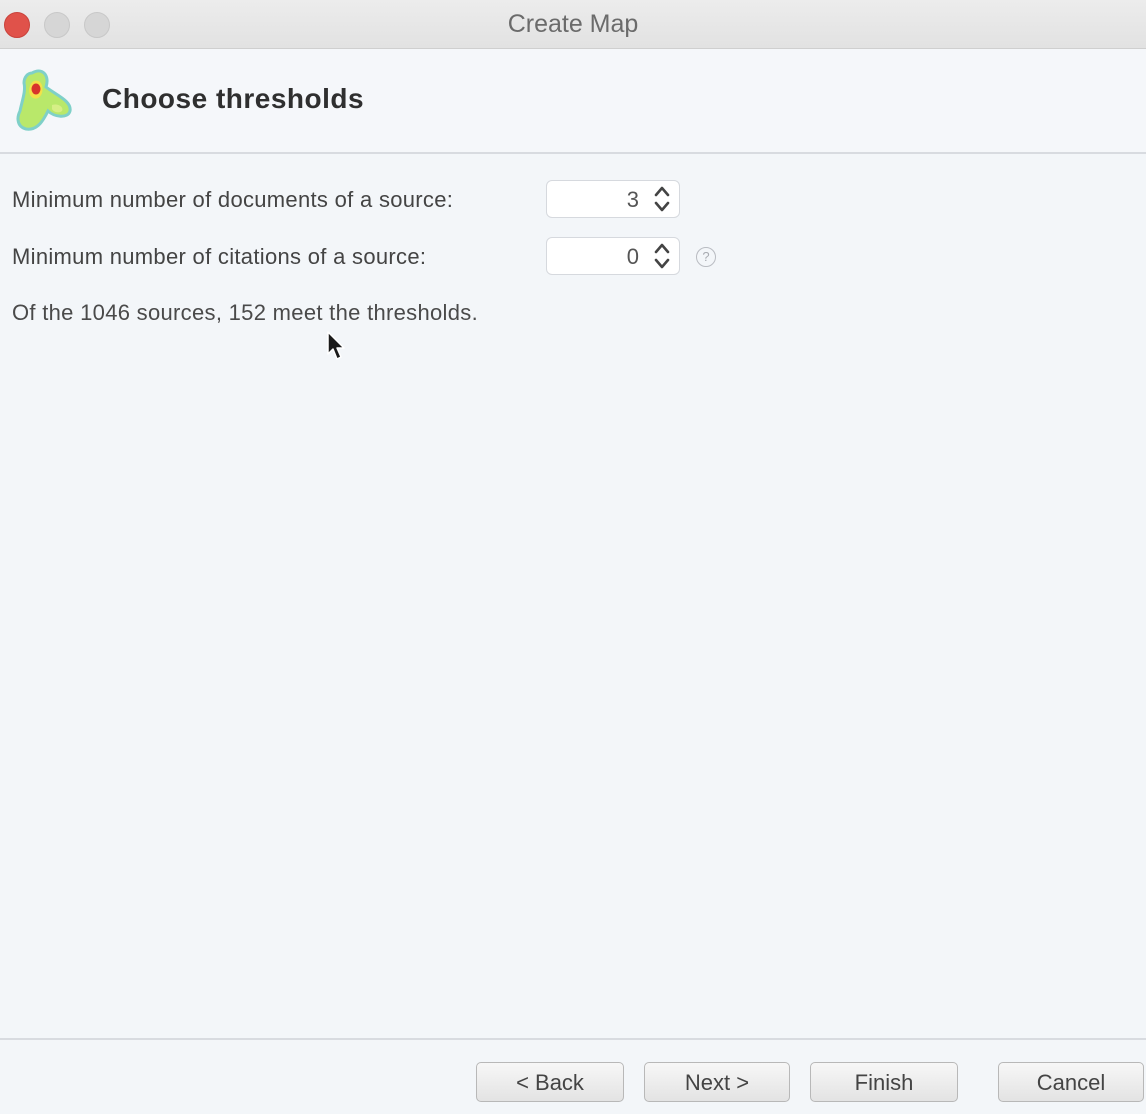 The height and width of the screenshot is (1114, 1146). What do you see at coordinates (706, 257) in the screenshot?
I see `help-icon: ?` at bounding box center [706, 257].